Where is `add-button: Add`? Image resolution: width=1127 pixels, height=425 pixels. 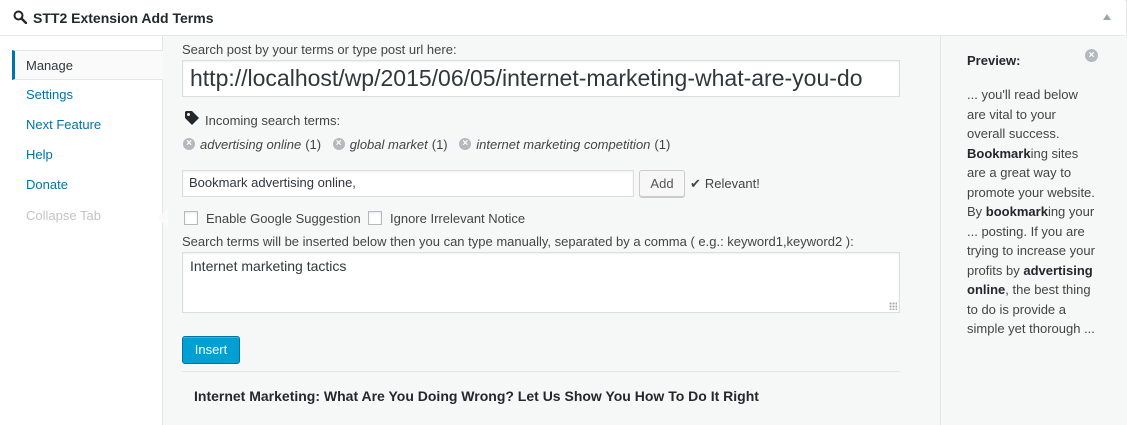 add-button: Add is located at coordinates (662, 183).